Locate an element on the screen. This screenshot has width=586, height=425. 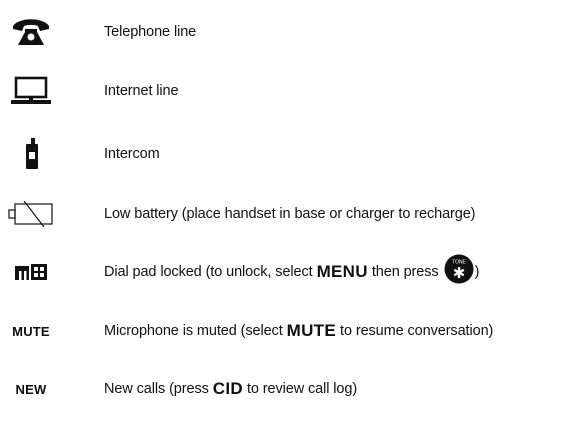
new-calls-indicator: NEW is located at coordinates (31, 389).